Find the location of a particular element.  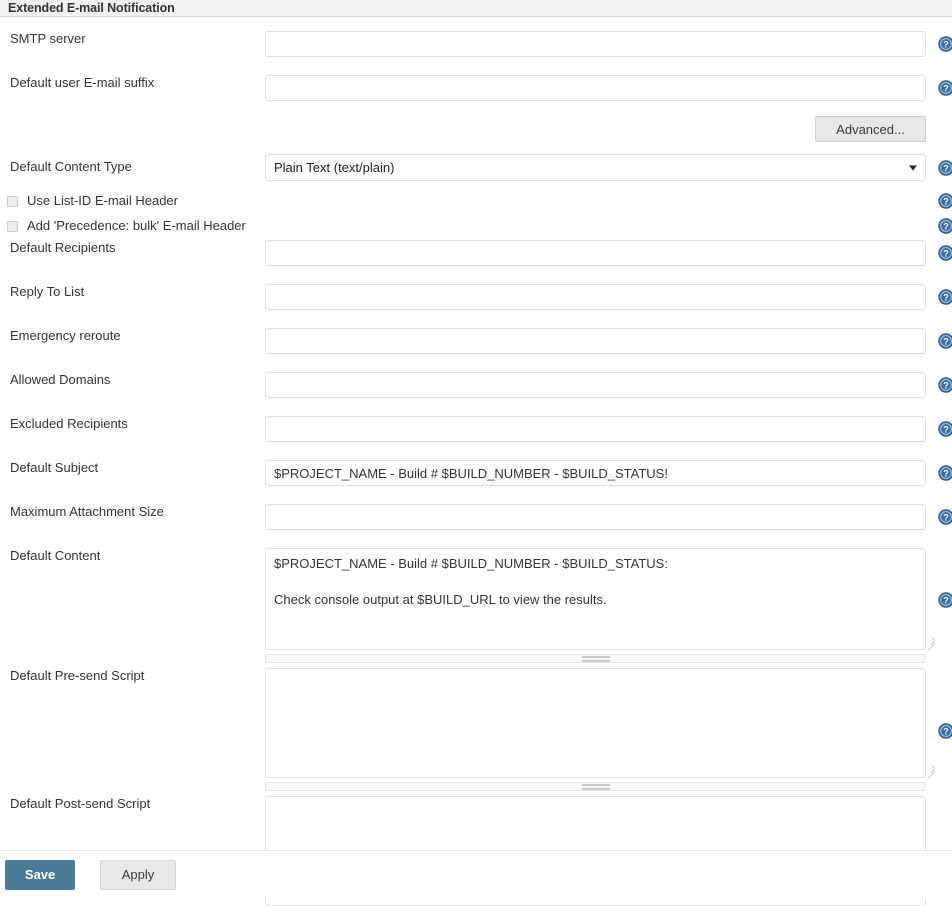

label-default-content: Default Content is located at coordinates (55, 555).